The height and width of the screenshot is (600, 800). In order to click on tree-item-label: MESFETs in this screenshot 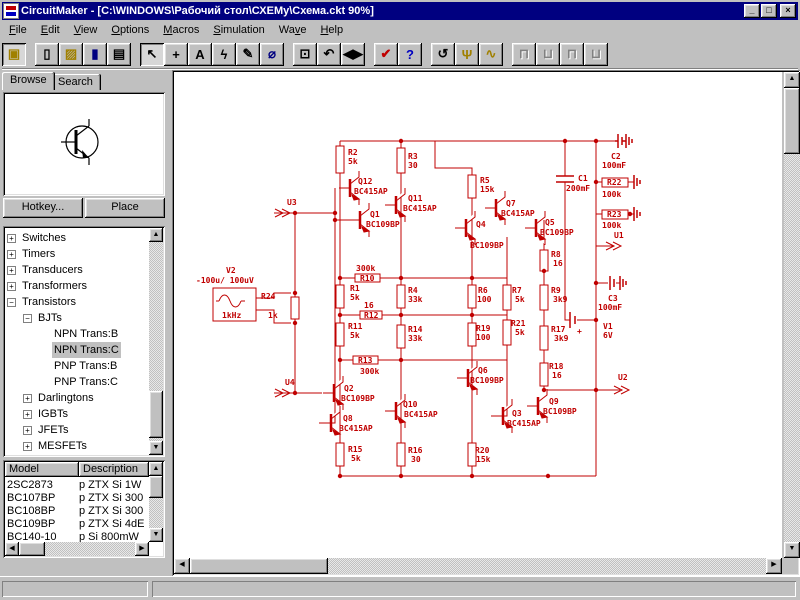, I will do `click(62, 446)`.